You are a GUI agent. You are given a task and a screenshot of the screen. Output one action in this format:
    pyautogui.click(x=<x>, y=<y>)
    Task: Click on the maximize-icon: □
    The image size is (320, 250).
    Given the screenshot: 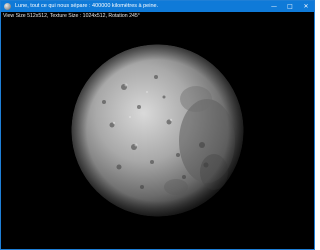 What is the action you would take?
    pyautogui.click(x=290, y=6)
    